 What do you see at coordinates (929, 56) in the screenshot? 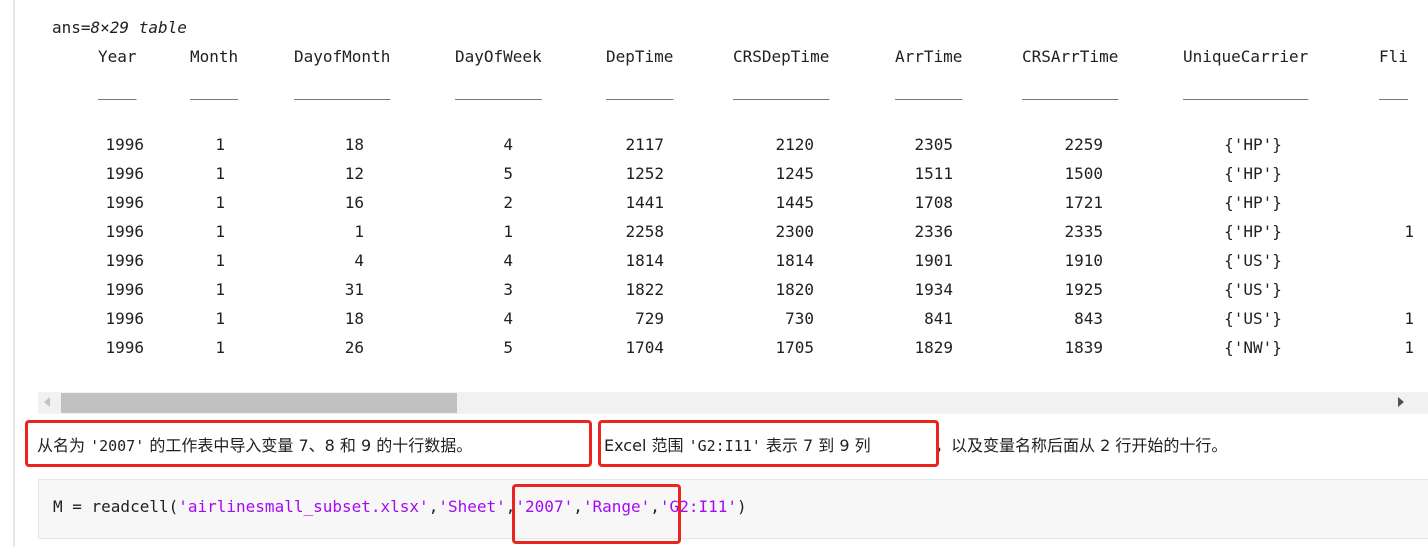
I see `column-header: ArrTime` at bounding box center [929, 56].